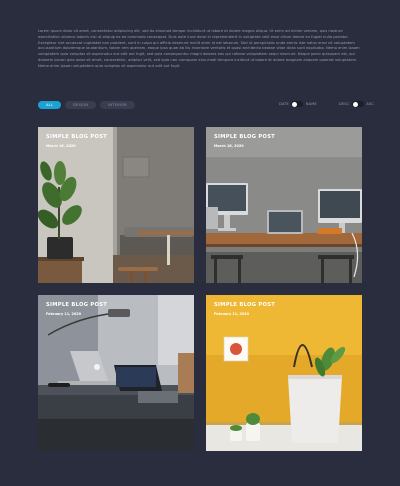  I want to click on filter-all-button: All, so click(50, 105).